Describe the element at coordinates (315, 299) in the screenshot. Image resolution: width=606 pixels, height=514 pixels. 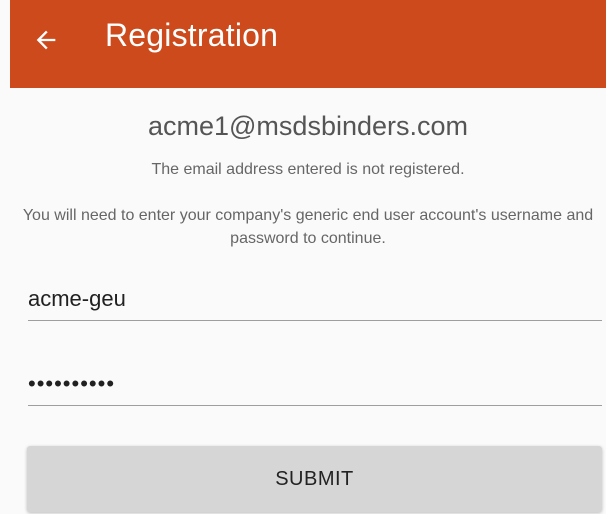
I see `username-field` at that location.